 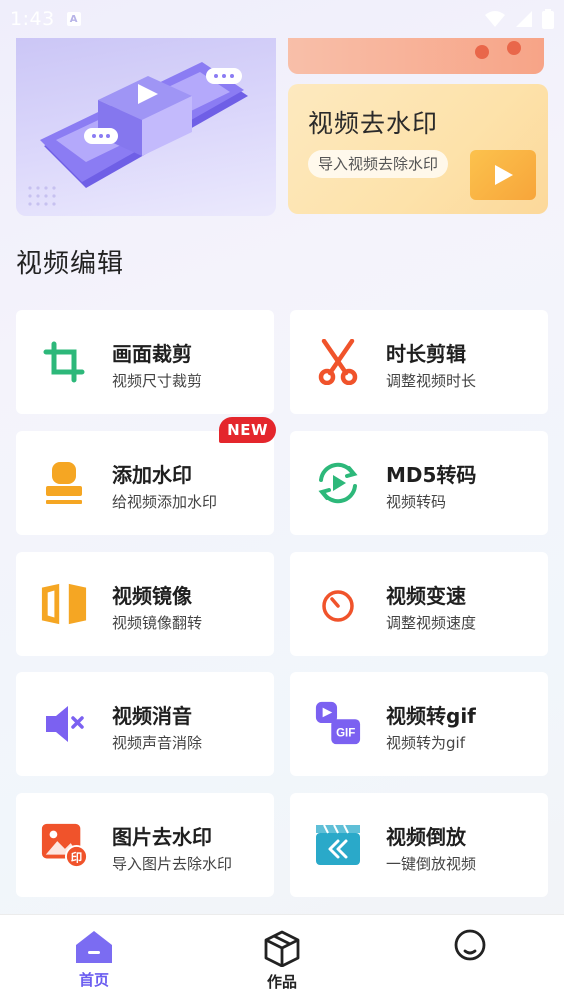 What do you see at coordinates (165, 502) in the screenshot?
I see `tool-subtitle: 给视频添加水印` at bounding box center [165, 502].